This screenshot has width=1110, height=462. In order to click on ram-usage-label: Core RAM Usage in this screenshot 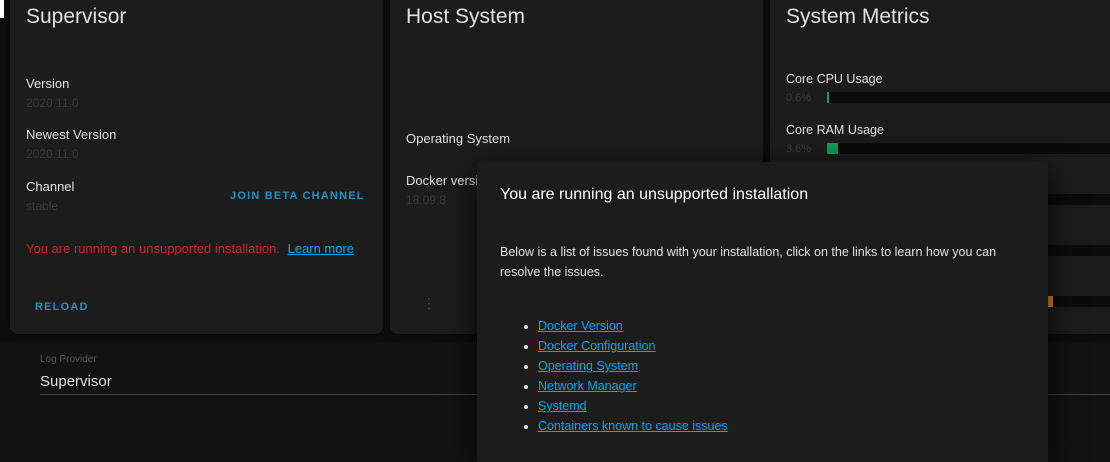, I will do `click(835, 130)`.